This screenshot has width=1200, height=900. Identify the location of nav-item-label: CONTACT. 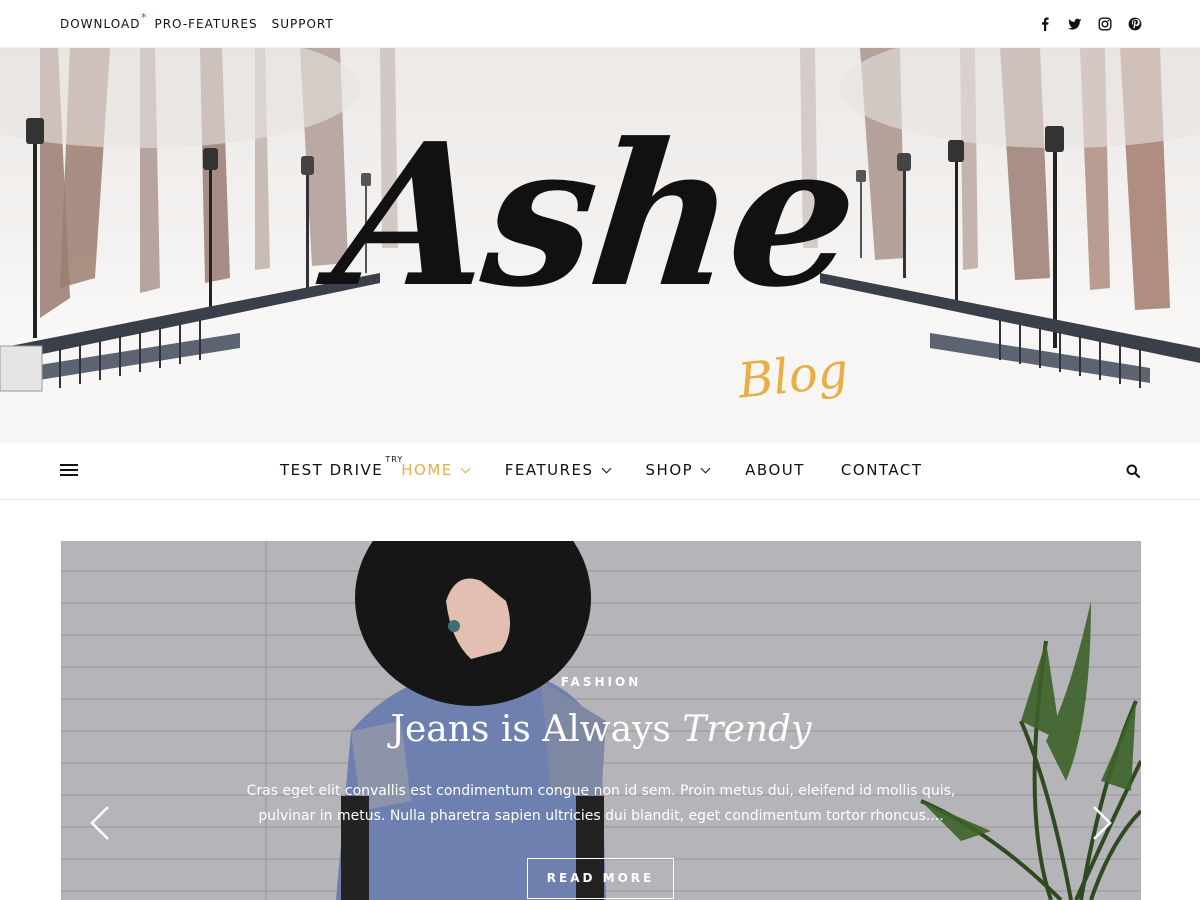
(881, 470).